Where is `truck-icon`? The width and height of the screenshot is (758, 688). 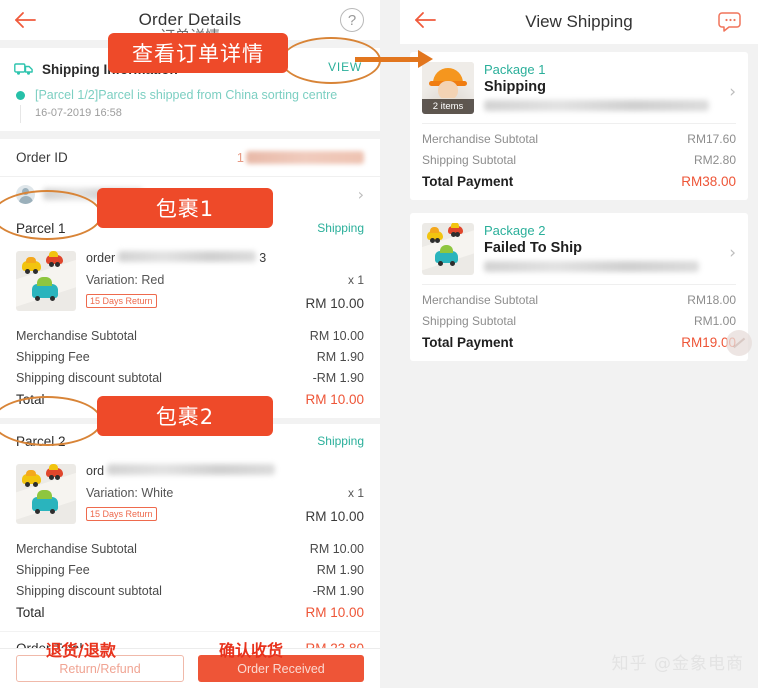 truck-icon is located at coordinates (23, 69).